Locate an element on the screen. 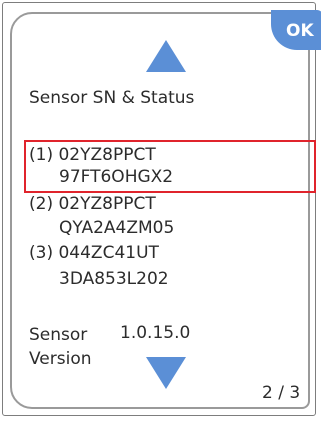 The image size is (321, 421). sensor-3-line1: (3) 044ZC41UT is located at coordinates (94, 253).